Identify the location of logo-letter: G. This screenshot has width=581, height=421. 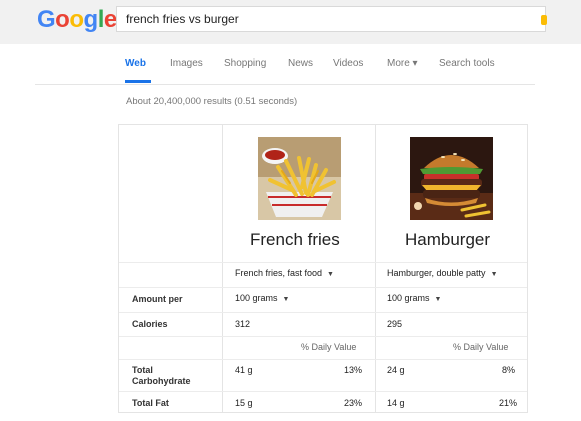
(46, 19).